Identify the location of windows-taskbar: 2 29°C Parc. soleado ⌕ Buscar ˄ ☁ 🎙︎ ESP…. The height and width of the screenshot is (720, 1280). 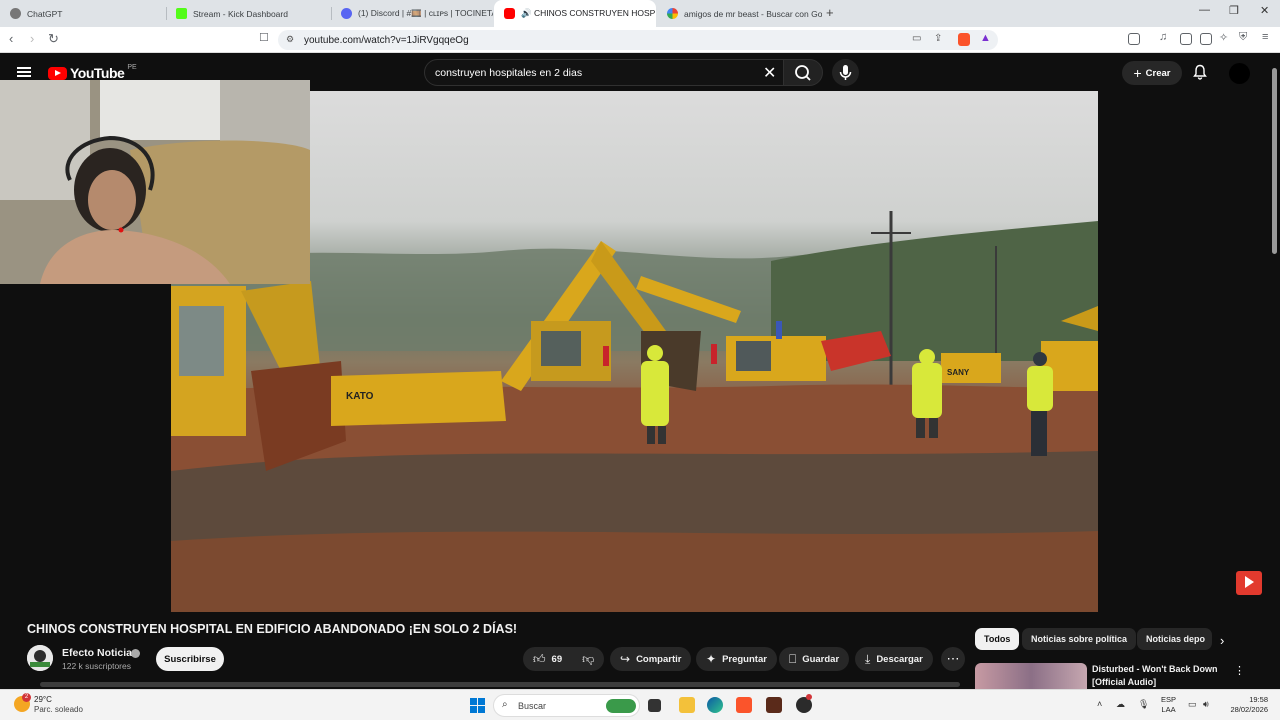
(640, 704).